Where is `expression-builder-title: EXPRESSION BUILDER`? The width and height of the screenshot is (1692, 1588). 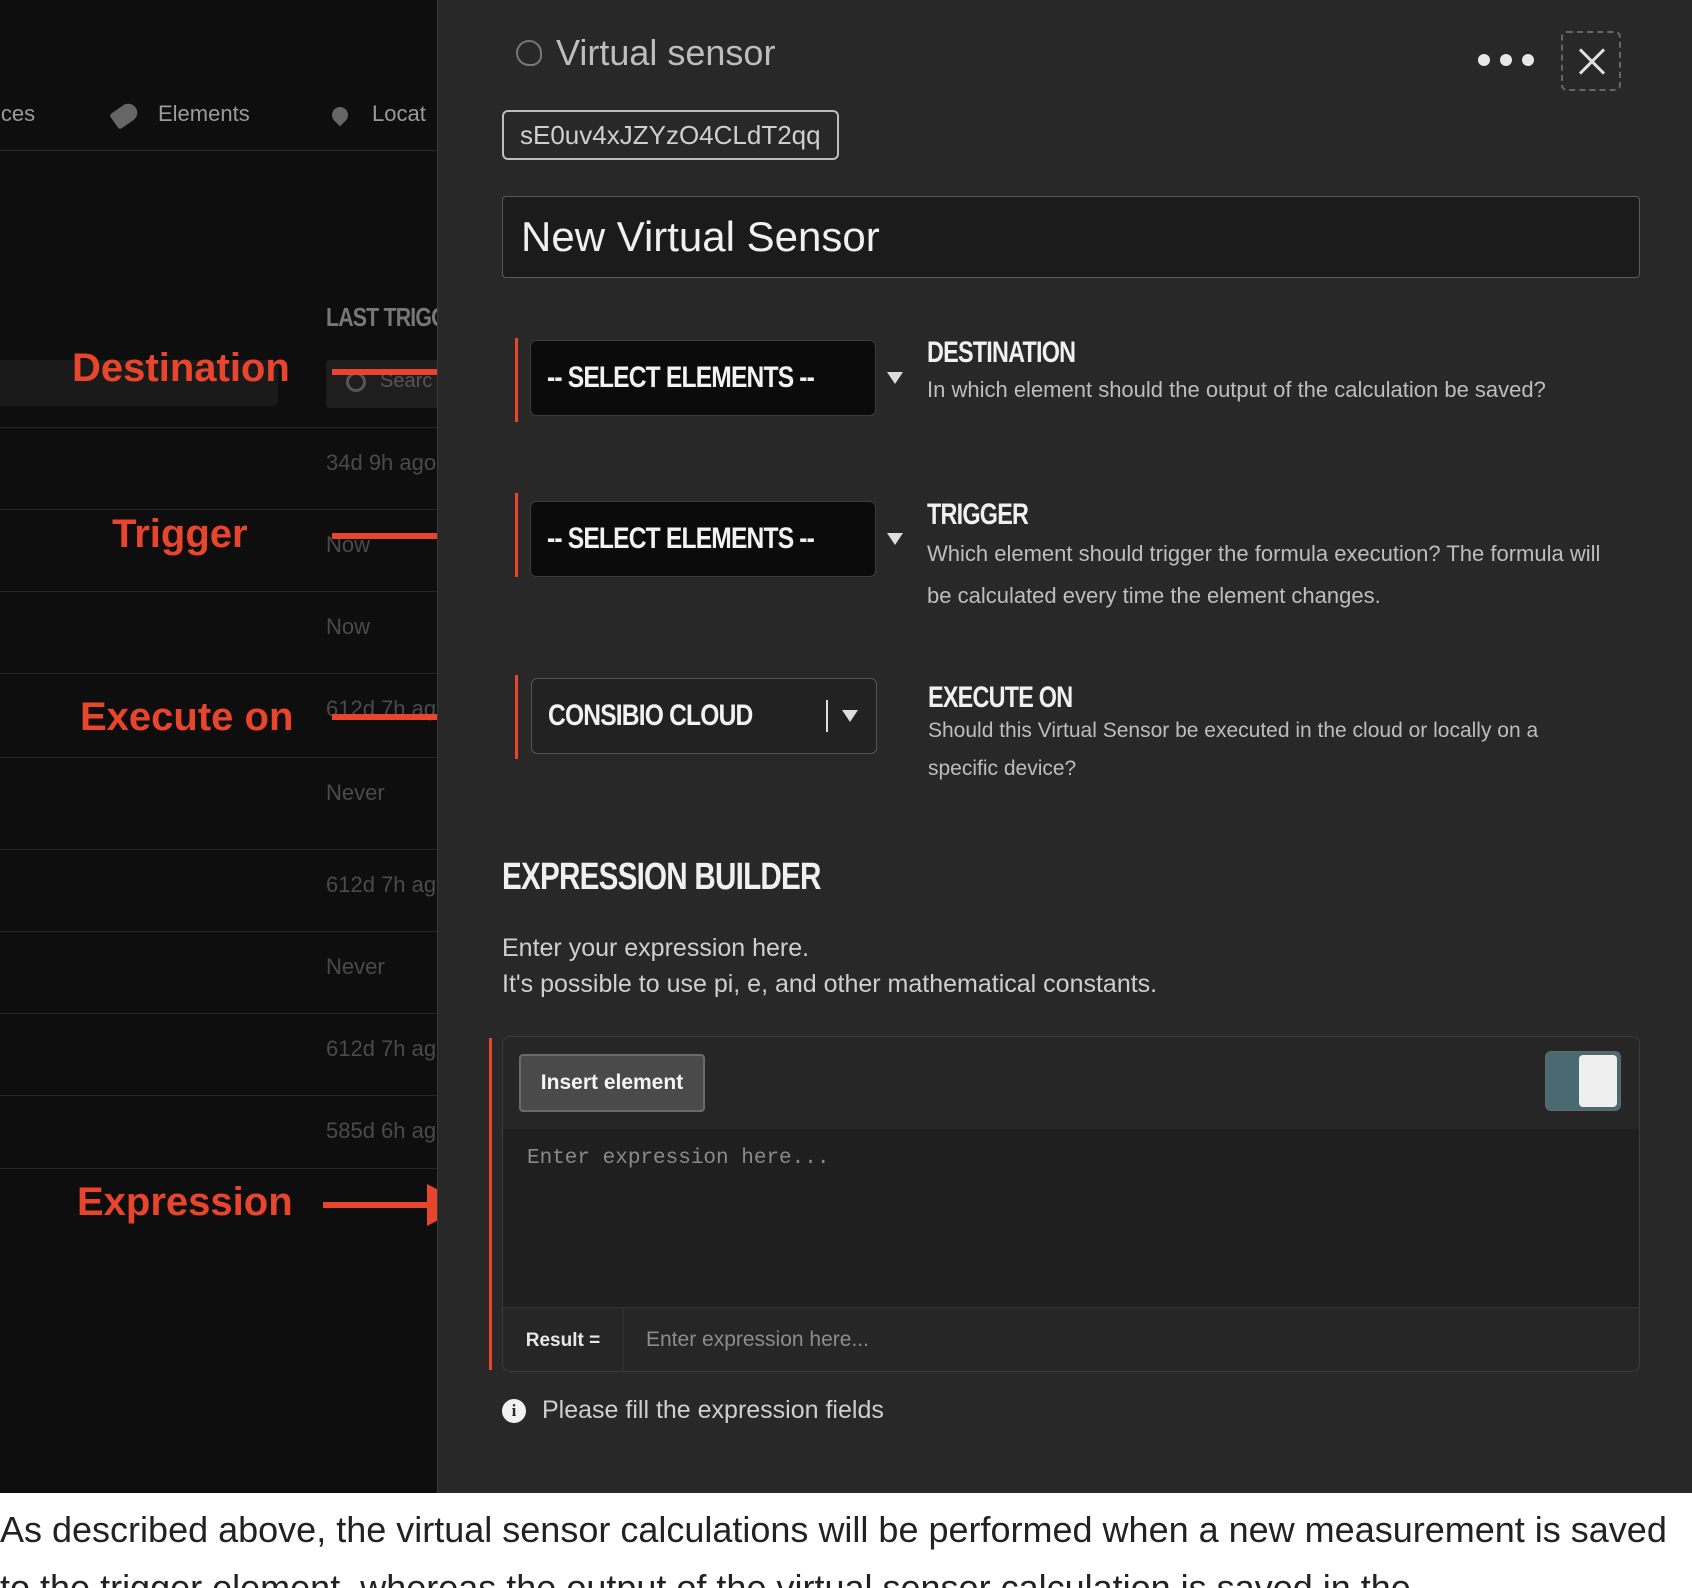 expression-builder-title: EXPRESSION BUILDER is located at coordinates (661, 877).